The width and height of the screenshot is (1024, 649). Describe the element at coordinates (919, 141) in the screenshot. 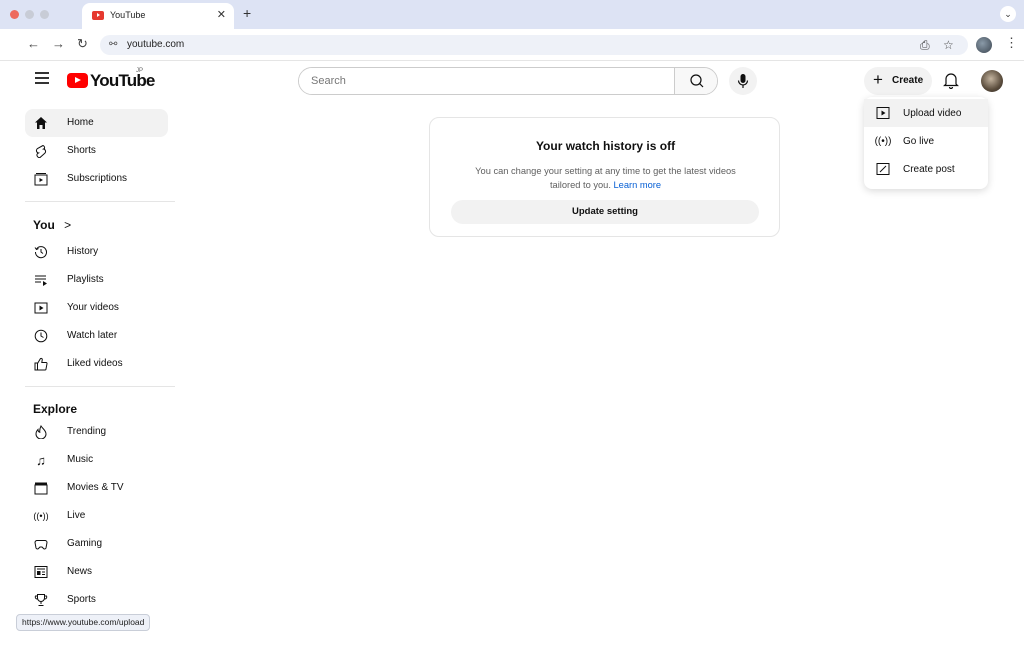

I see `menu-item-label: Go live` at that location.